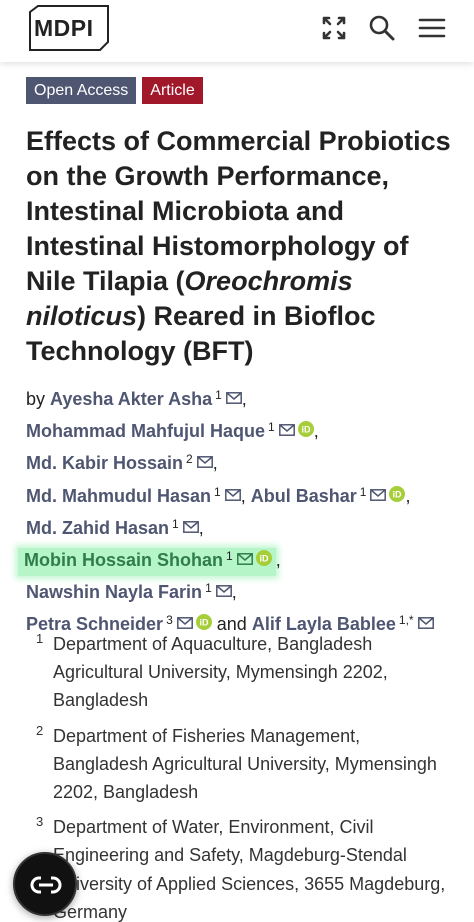 The height and width of the screenshot is (922, 474). I want to click on affiliation-number: 2, so click(40, 730).